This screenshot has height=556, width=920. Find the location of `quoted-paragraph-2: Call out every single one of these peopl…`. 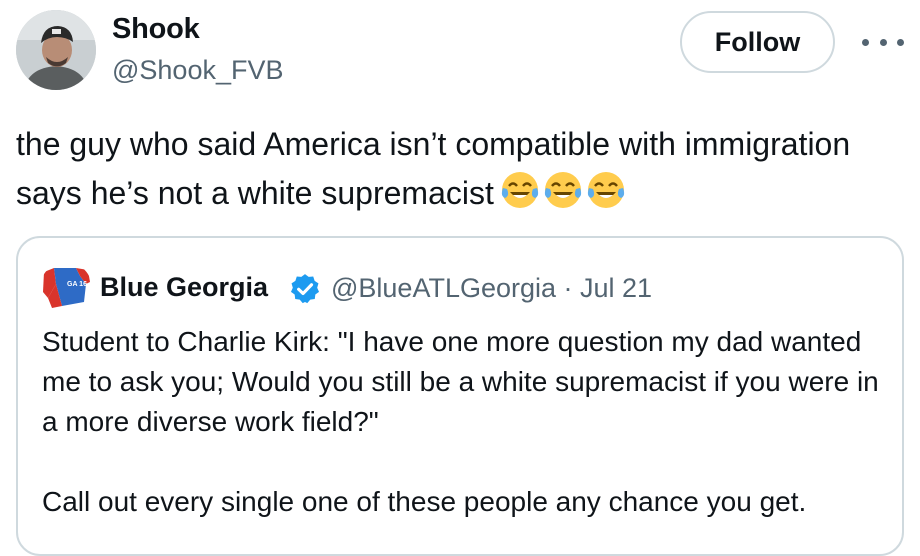

quoted-paragraph-2: Call out every single one of these peopl… is located at coordinates (424, 501).